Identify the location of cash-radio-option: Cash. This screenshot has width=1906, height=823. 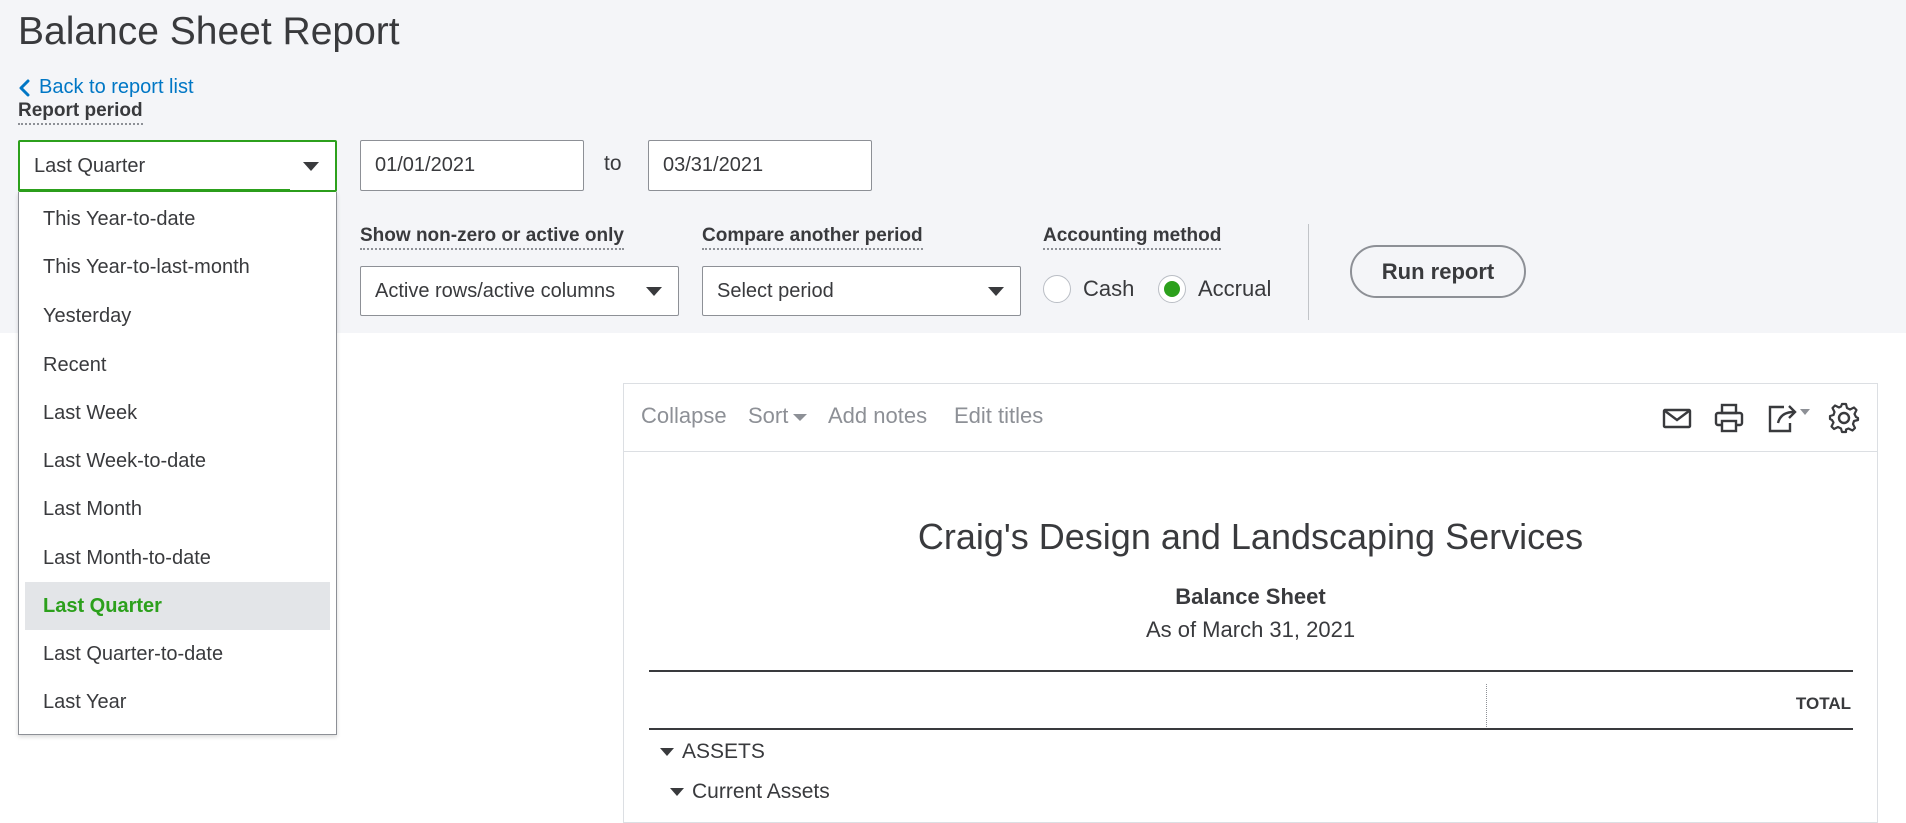
(1088, 289).